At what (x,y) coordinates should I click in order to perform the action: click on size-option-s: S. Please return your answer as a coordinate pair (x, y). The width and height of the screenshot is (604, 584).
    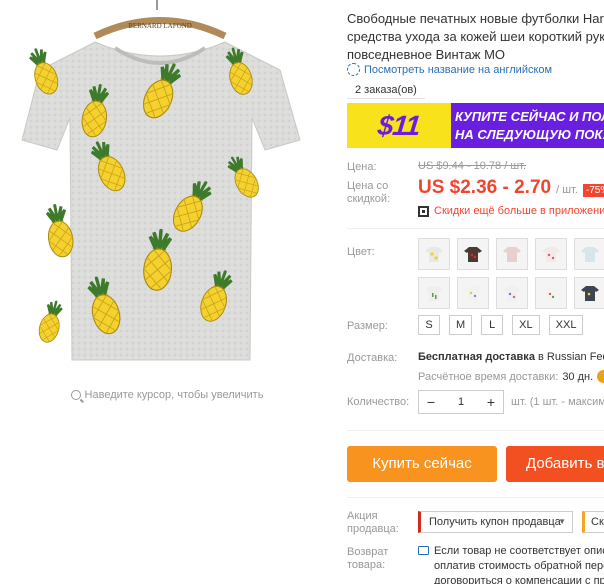
    Looking at the image, I should click on (429, 325).